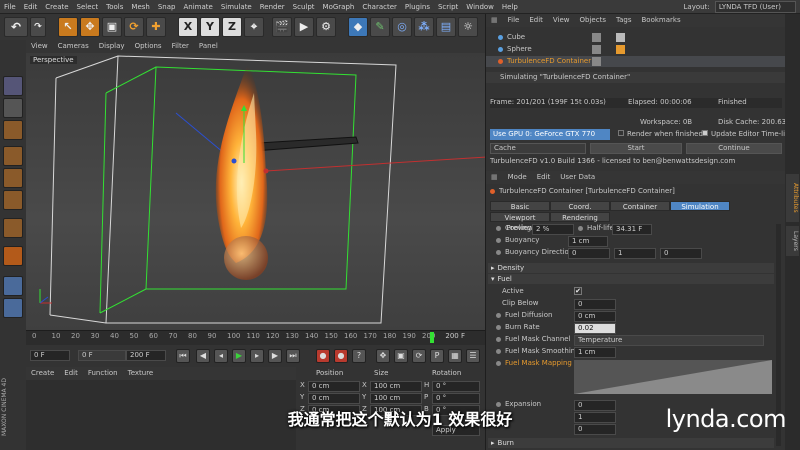 Image resolution: width=800 pixels, height=450 pixels. What do you see at coordinates (42, 373) in the screenshot?
I see `material-menu-create: Create` at bounding box center [42, 373].